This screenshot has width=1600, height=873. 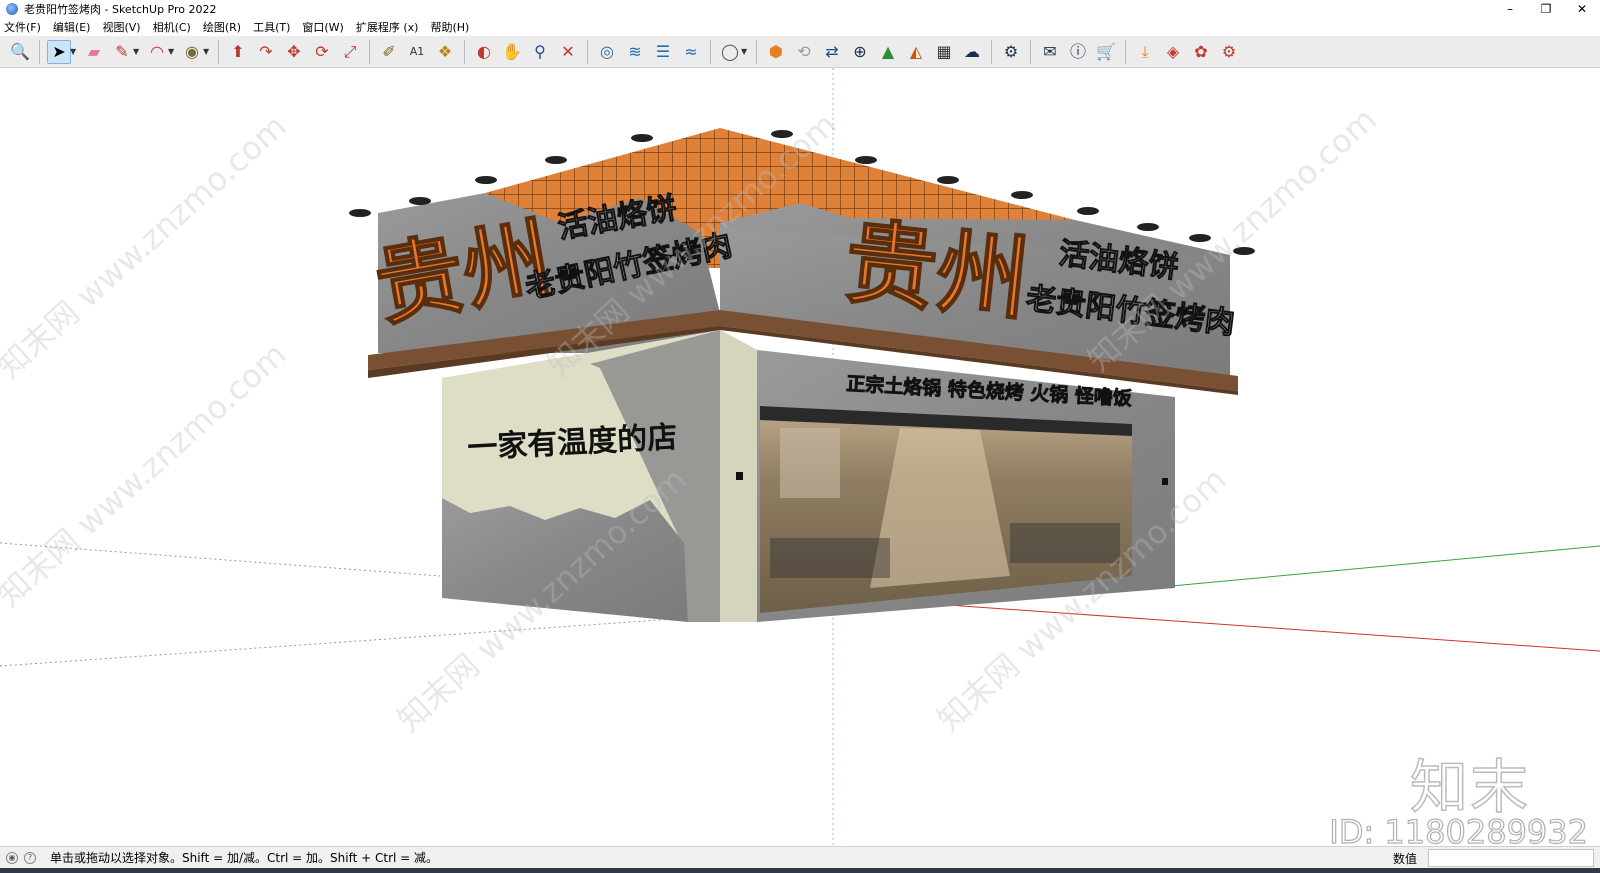 I want to click on terrain-icon: ◭, so click(x=916, y=52).